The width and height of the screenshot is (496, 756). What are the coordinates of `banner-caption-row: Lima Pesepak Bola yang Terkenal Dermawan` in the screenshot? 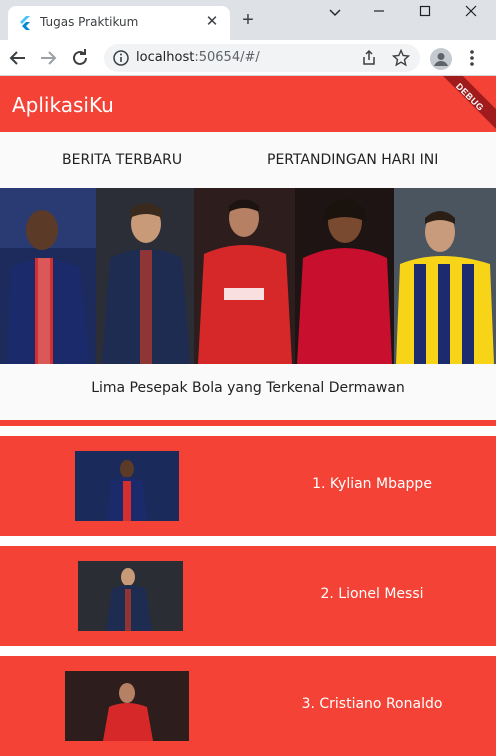 It's located at (248, 392).